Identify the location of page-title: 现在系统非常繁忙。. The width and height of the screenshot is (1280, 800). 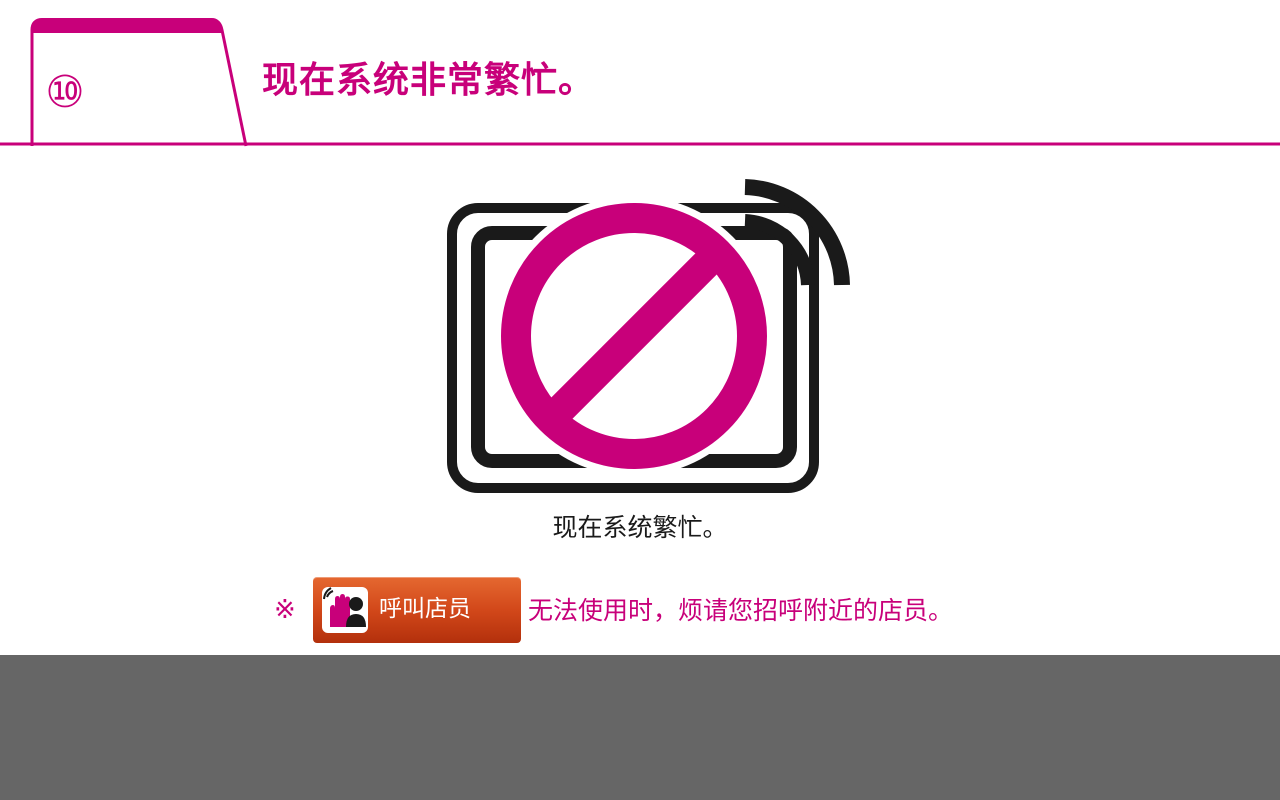
(429, 80).